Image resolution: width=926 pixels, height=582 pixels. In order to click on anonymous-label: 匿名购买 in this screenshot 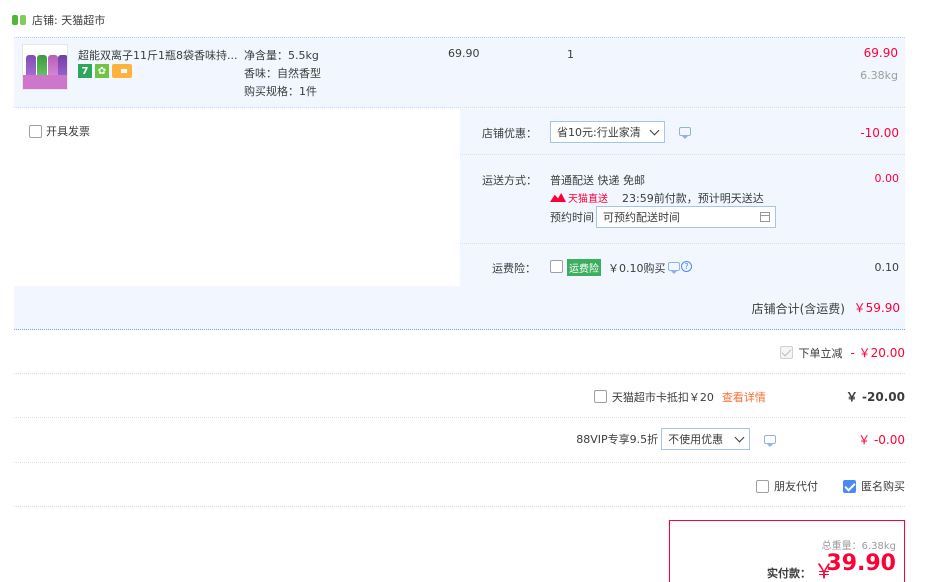, I will do `click(883, 486)`.